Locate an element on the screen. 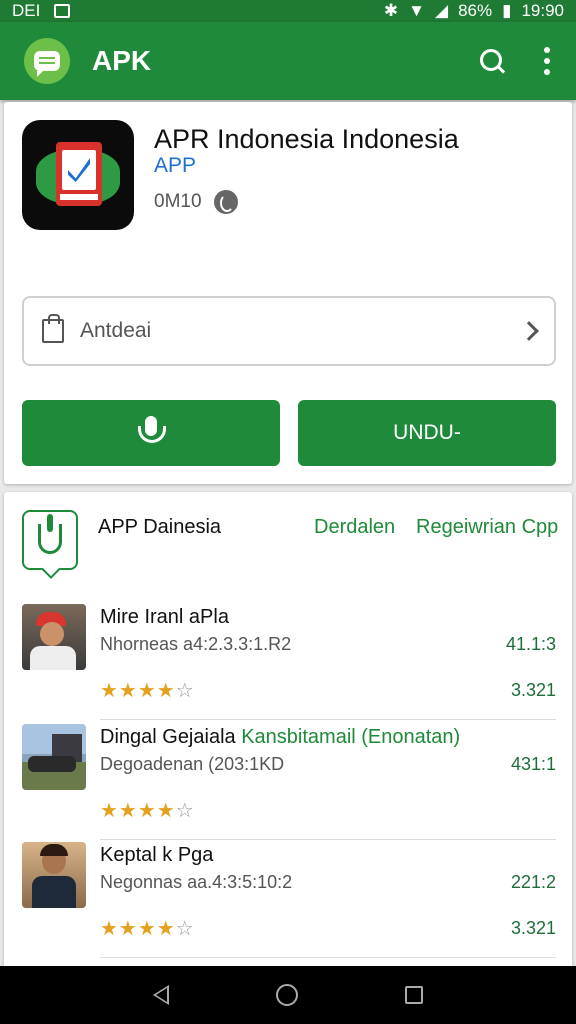  item-desc: Degoadenan (203:1KD is located at coordinates (192, 764).